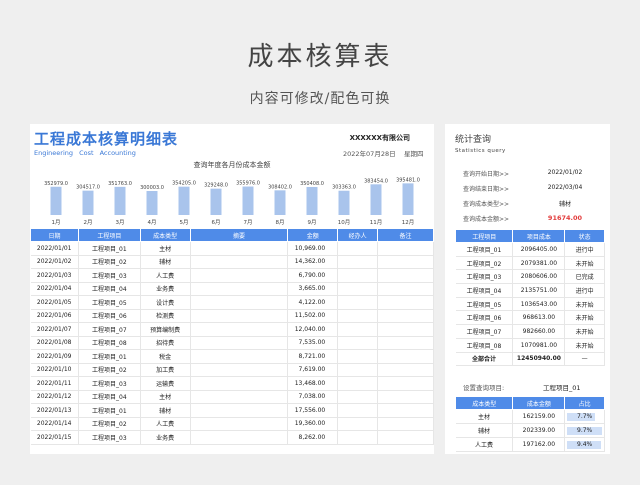 This screenshot has height=485, width=640. Describe the element at coordinates (565, 187) in the screenshot. I see `query-value: 2022/03/04` at that location.